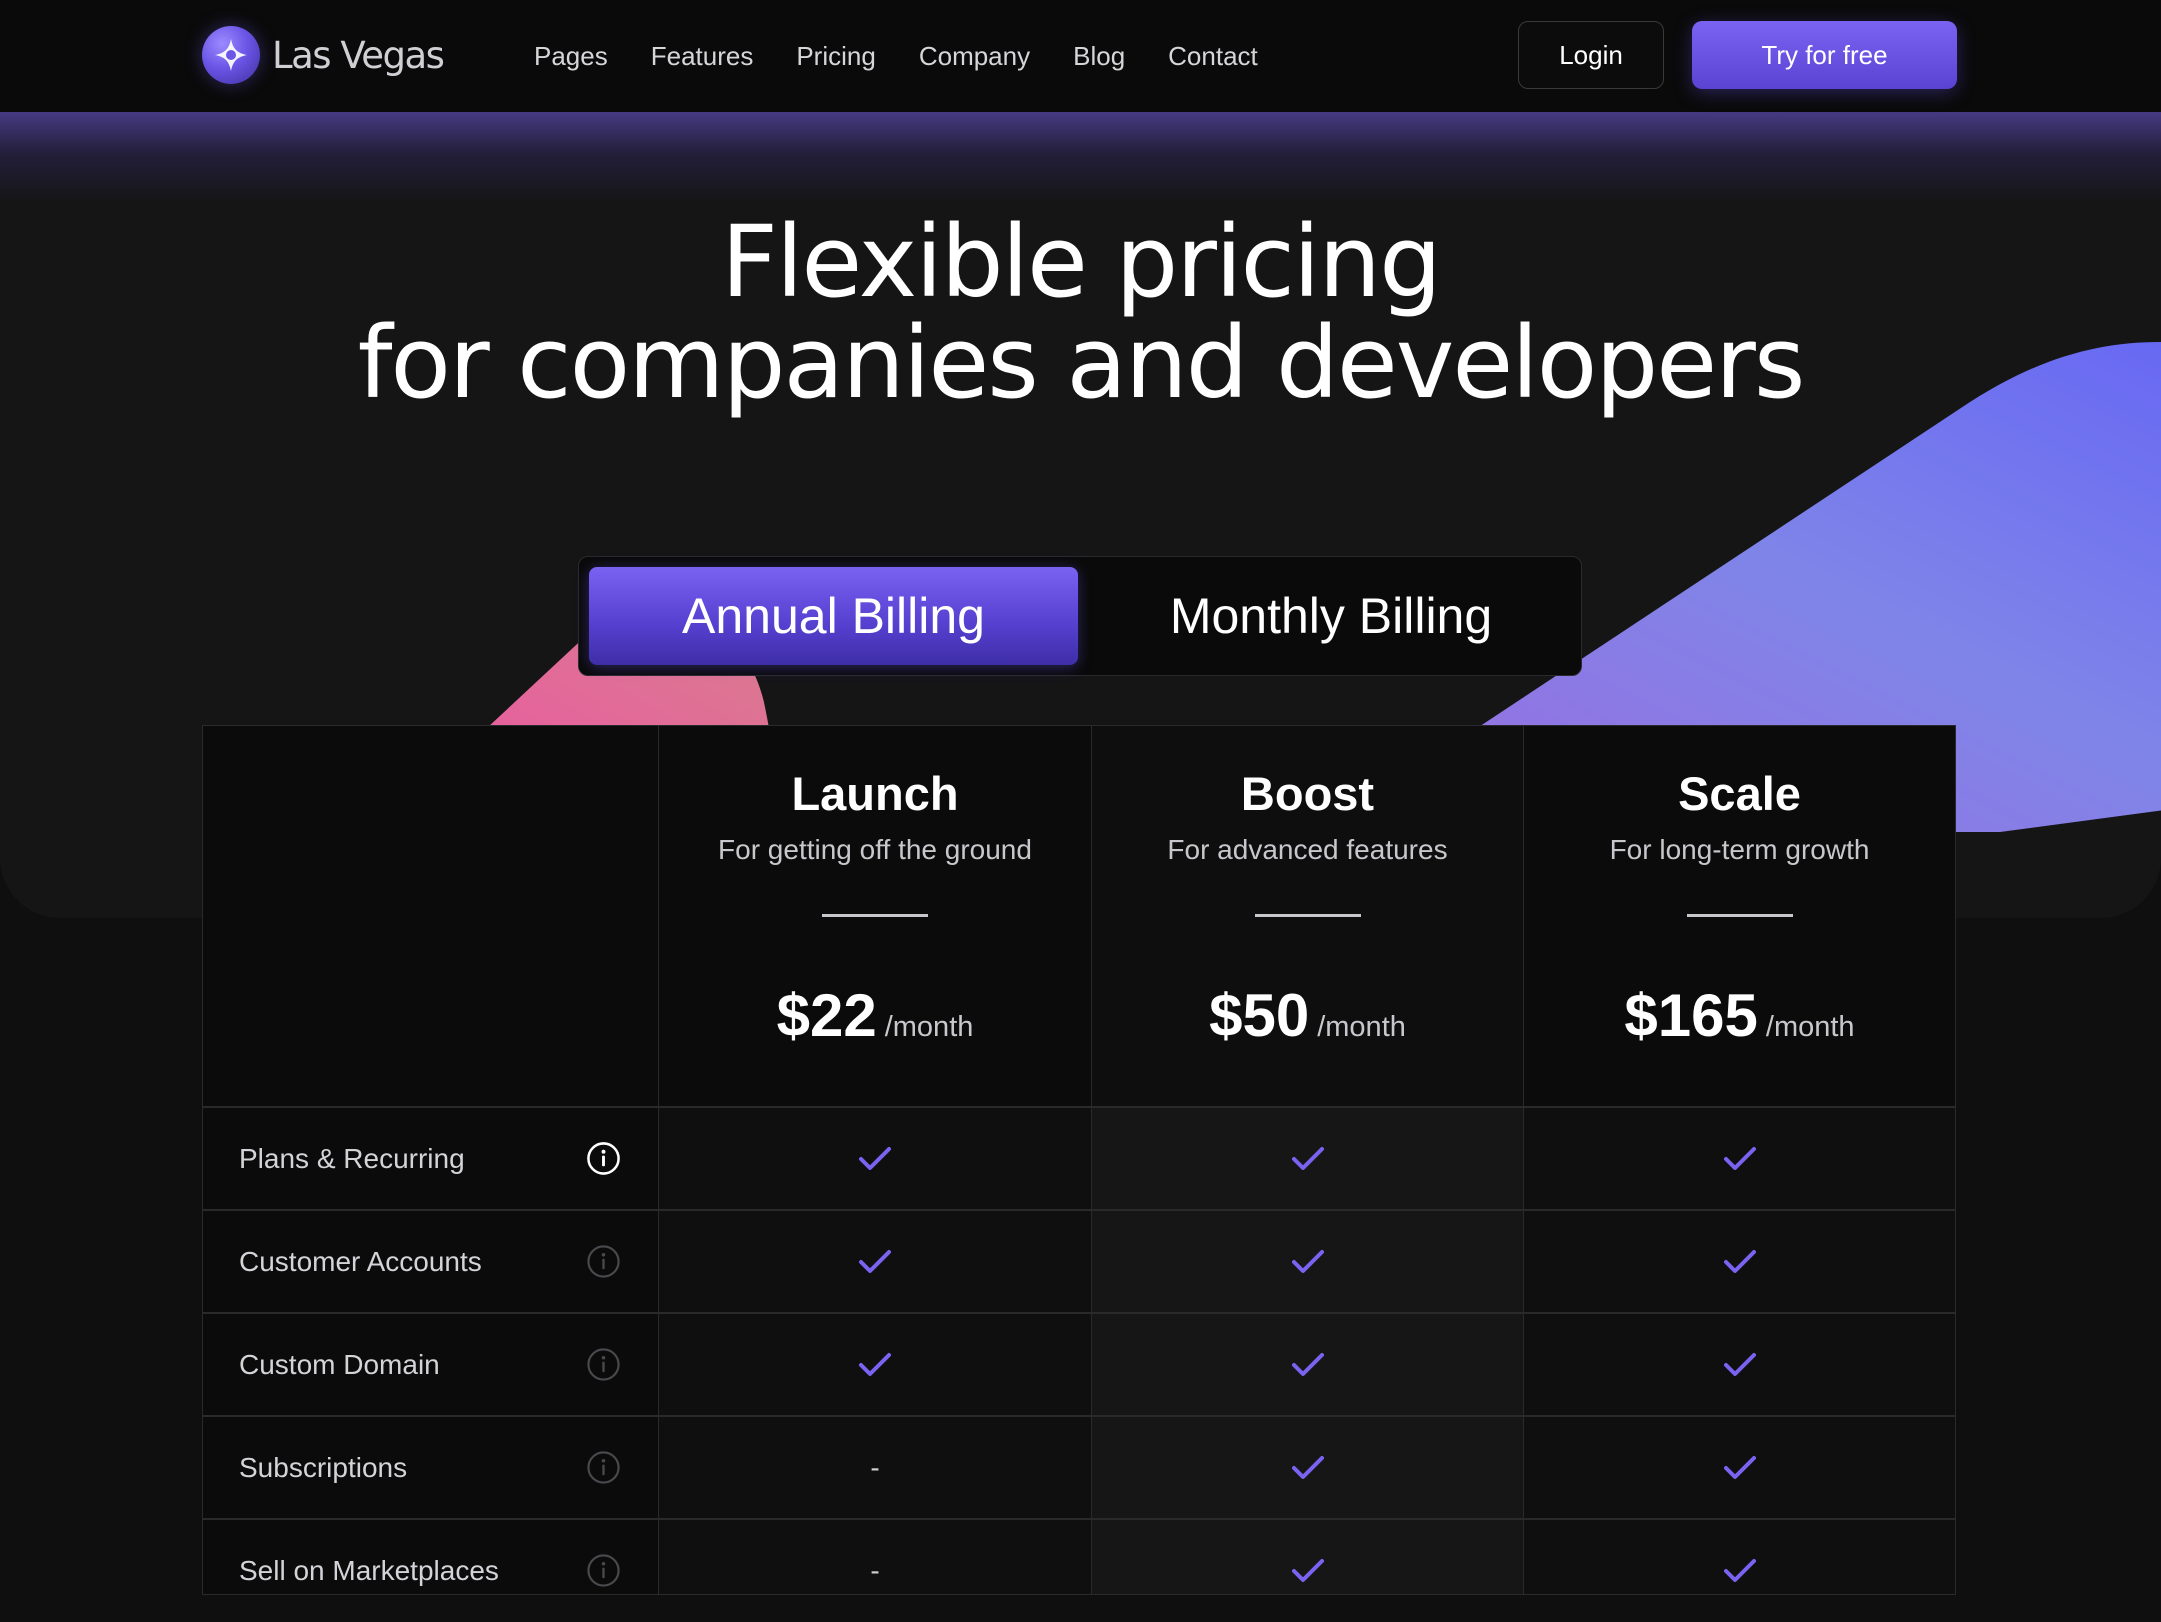 Image resolution: width=2161 pixels, height=1622 pixels. Describe the element at coordinates (826, 1015) in the screenshot. I see `price-amount: $22` at that location.